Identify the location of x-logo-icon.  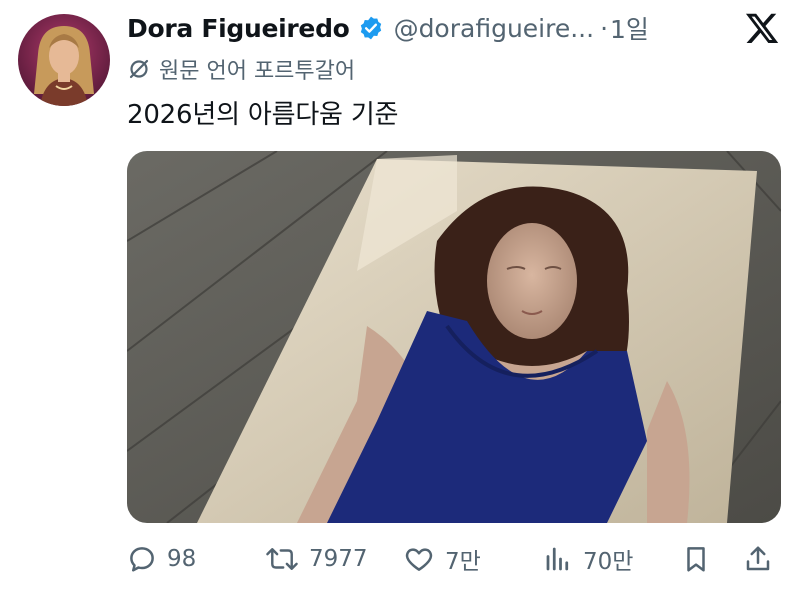
(762, 28).